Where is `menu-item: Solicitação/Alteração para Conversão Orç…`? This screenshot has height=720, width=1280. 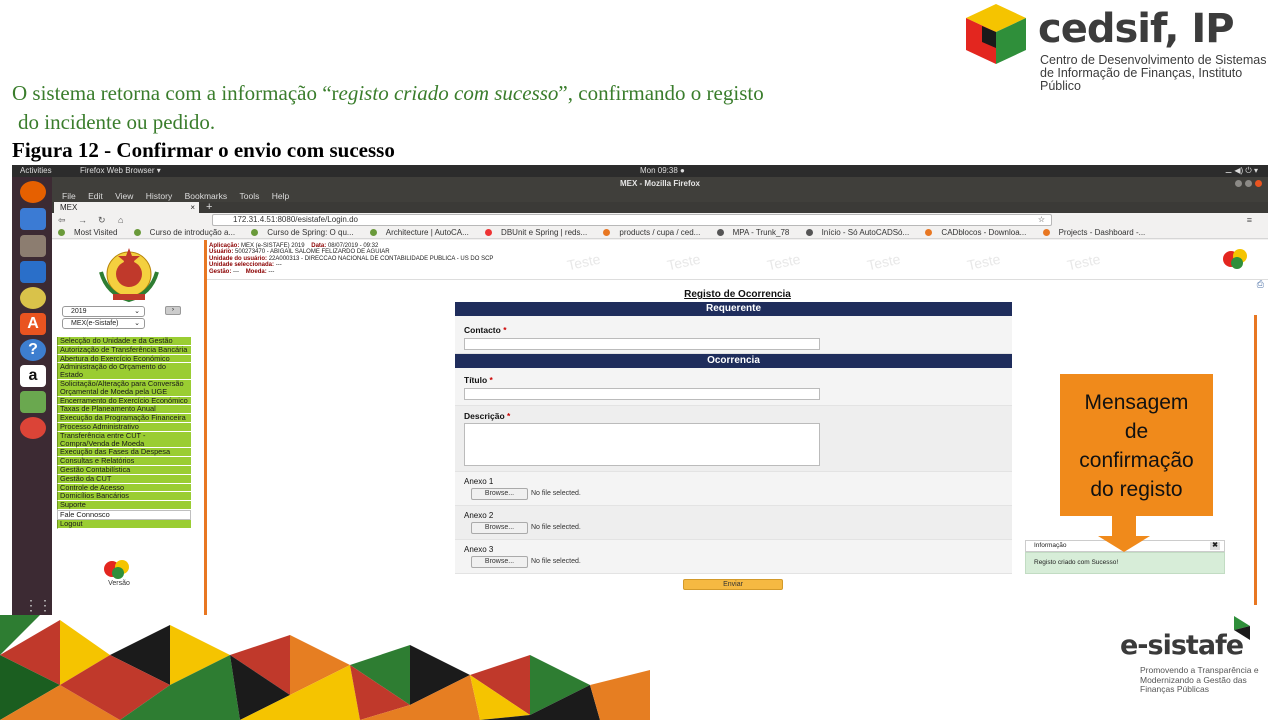 menu-item: Solicitação/Alteração para Conversão Orç… is located at coordinates (124, 388).